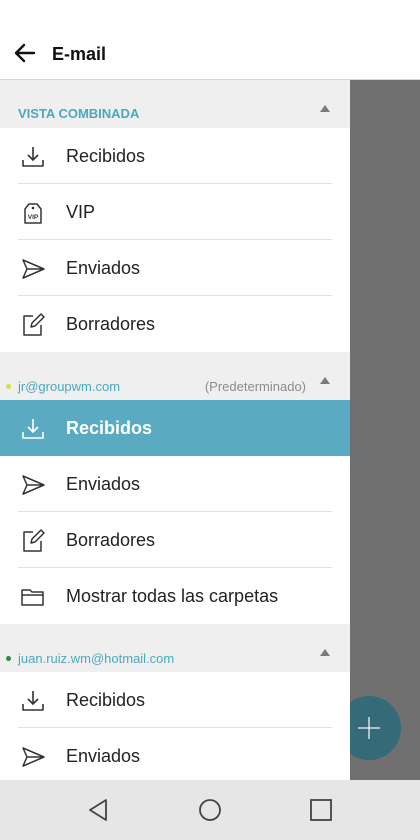 This screenshot has height=840, width=420. I want to click on account-email: jr@groupwm.com, so click(69, 386).